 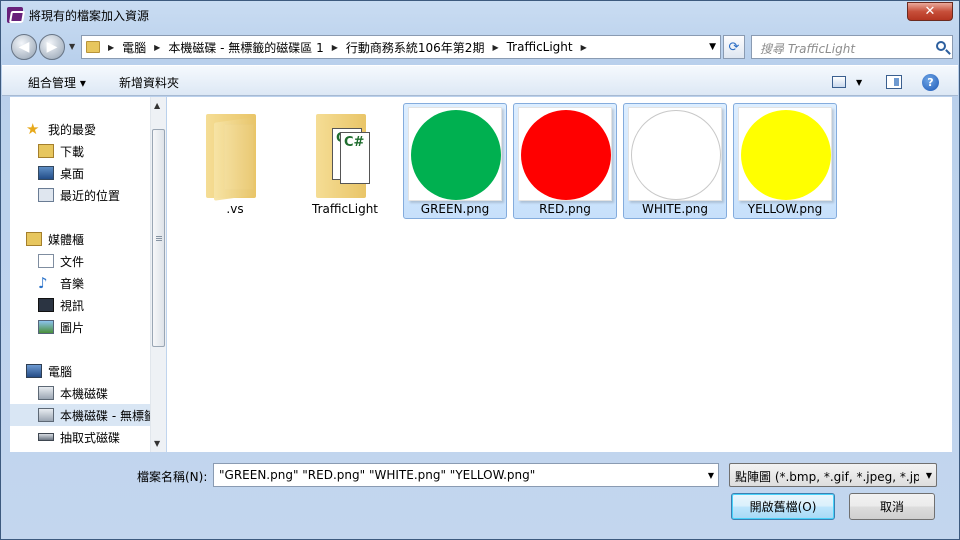 What do you see at coordinates (565, 209) in the screenshot?
I see `file-item-label: RED.png` at bounding box center [565, 209].